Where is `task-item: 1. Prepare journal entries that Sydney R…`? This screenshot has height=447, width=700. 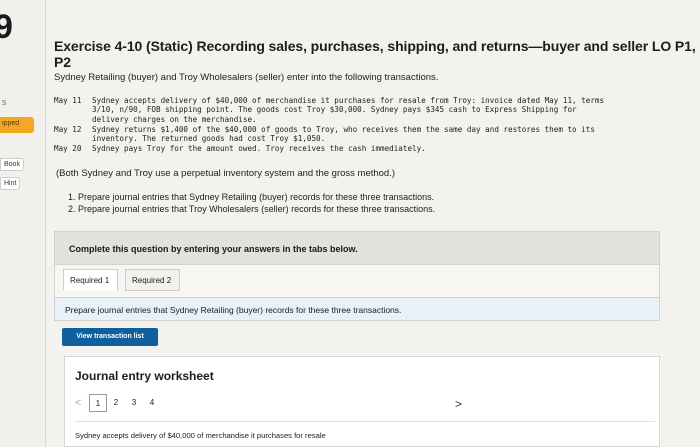
task-item: 1. Prepare journal entries that Sydney R… is located at coordinates (251, 197).